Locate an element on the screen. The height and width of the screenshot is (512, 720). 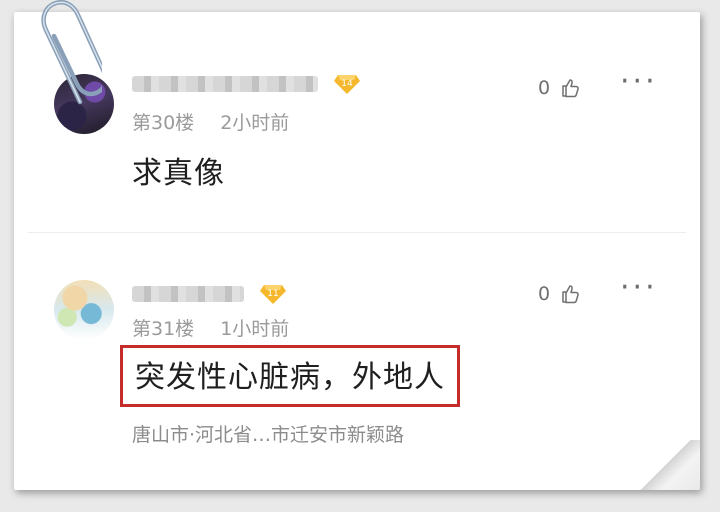
divider is located at coordinates (357, 232).